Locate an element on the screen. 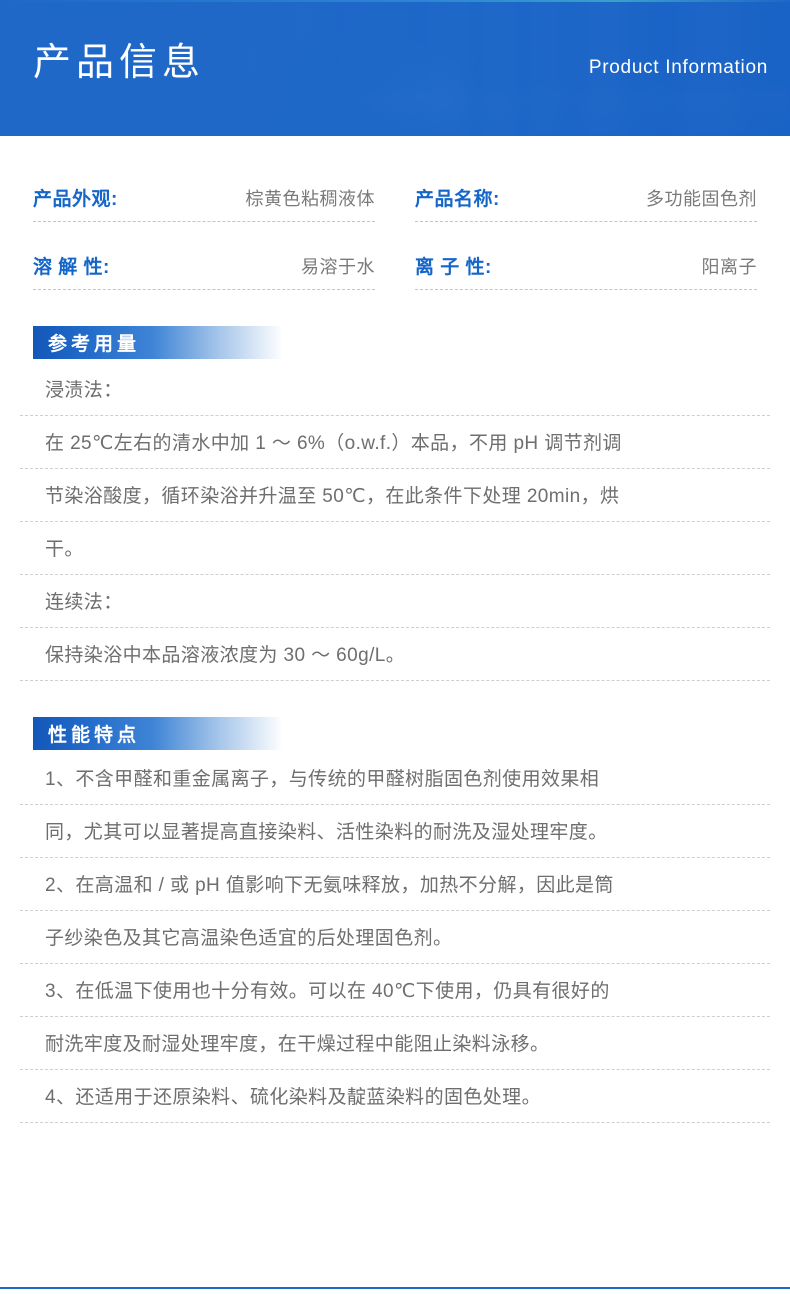  section-heading-text: 性能特点 is located at coordinates (94, 735).